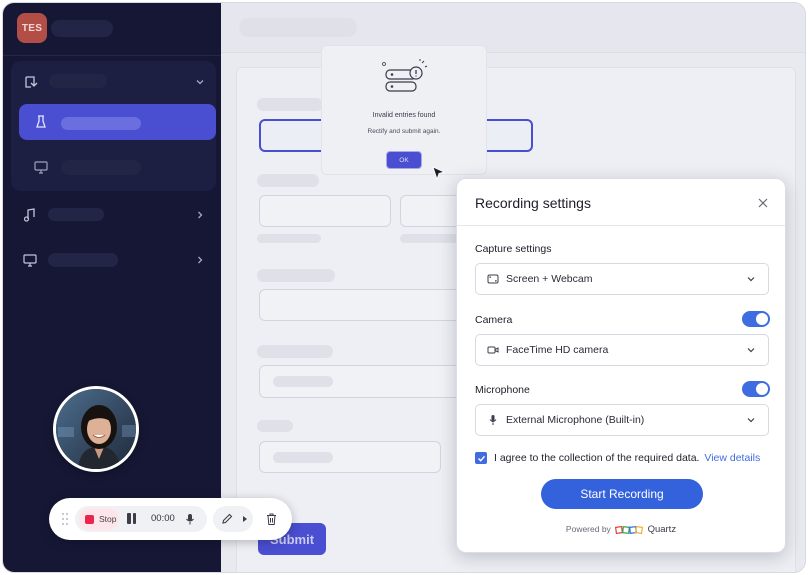 The width and height of the screenshot is (808, 575). I want to click on sidebar-group-label-placeholder, so click(78, 81).